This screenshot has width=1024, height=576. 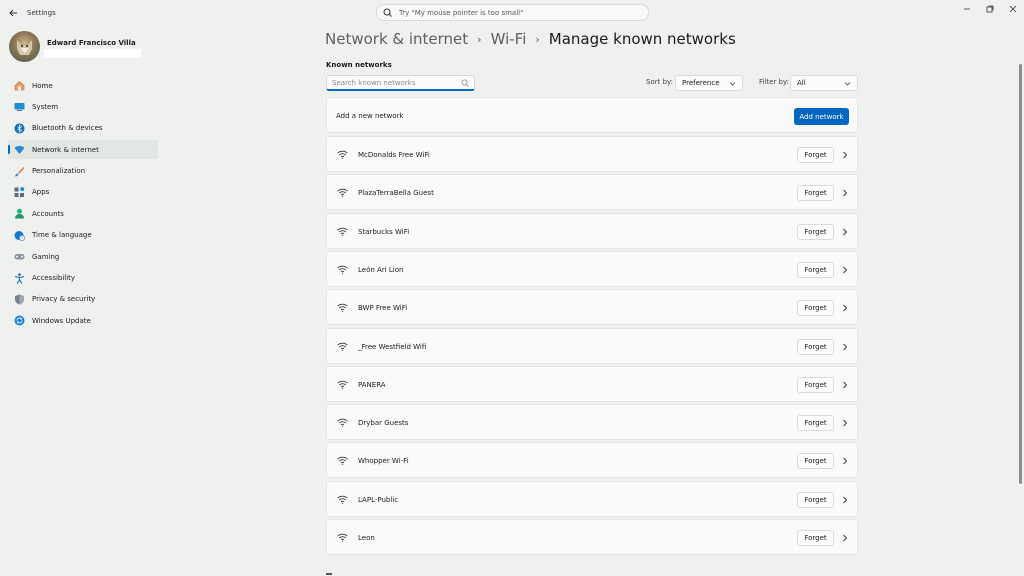 What do you see at coordinates (19, 256) in the screenshot?
I see `gamepad-icon` at bounding box center [19, 256].